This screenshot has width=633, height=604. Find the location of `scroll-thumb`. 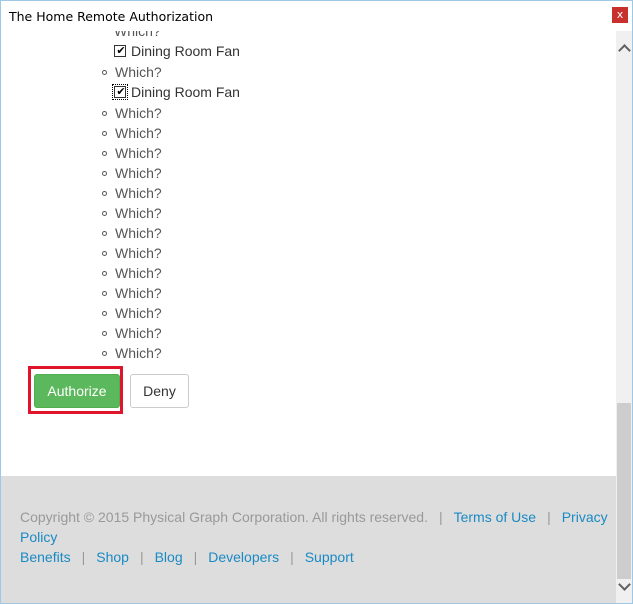

scroll-thumb is located at coordinates (624, 491).